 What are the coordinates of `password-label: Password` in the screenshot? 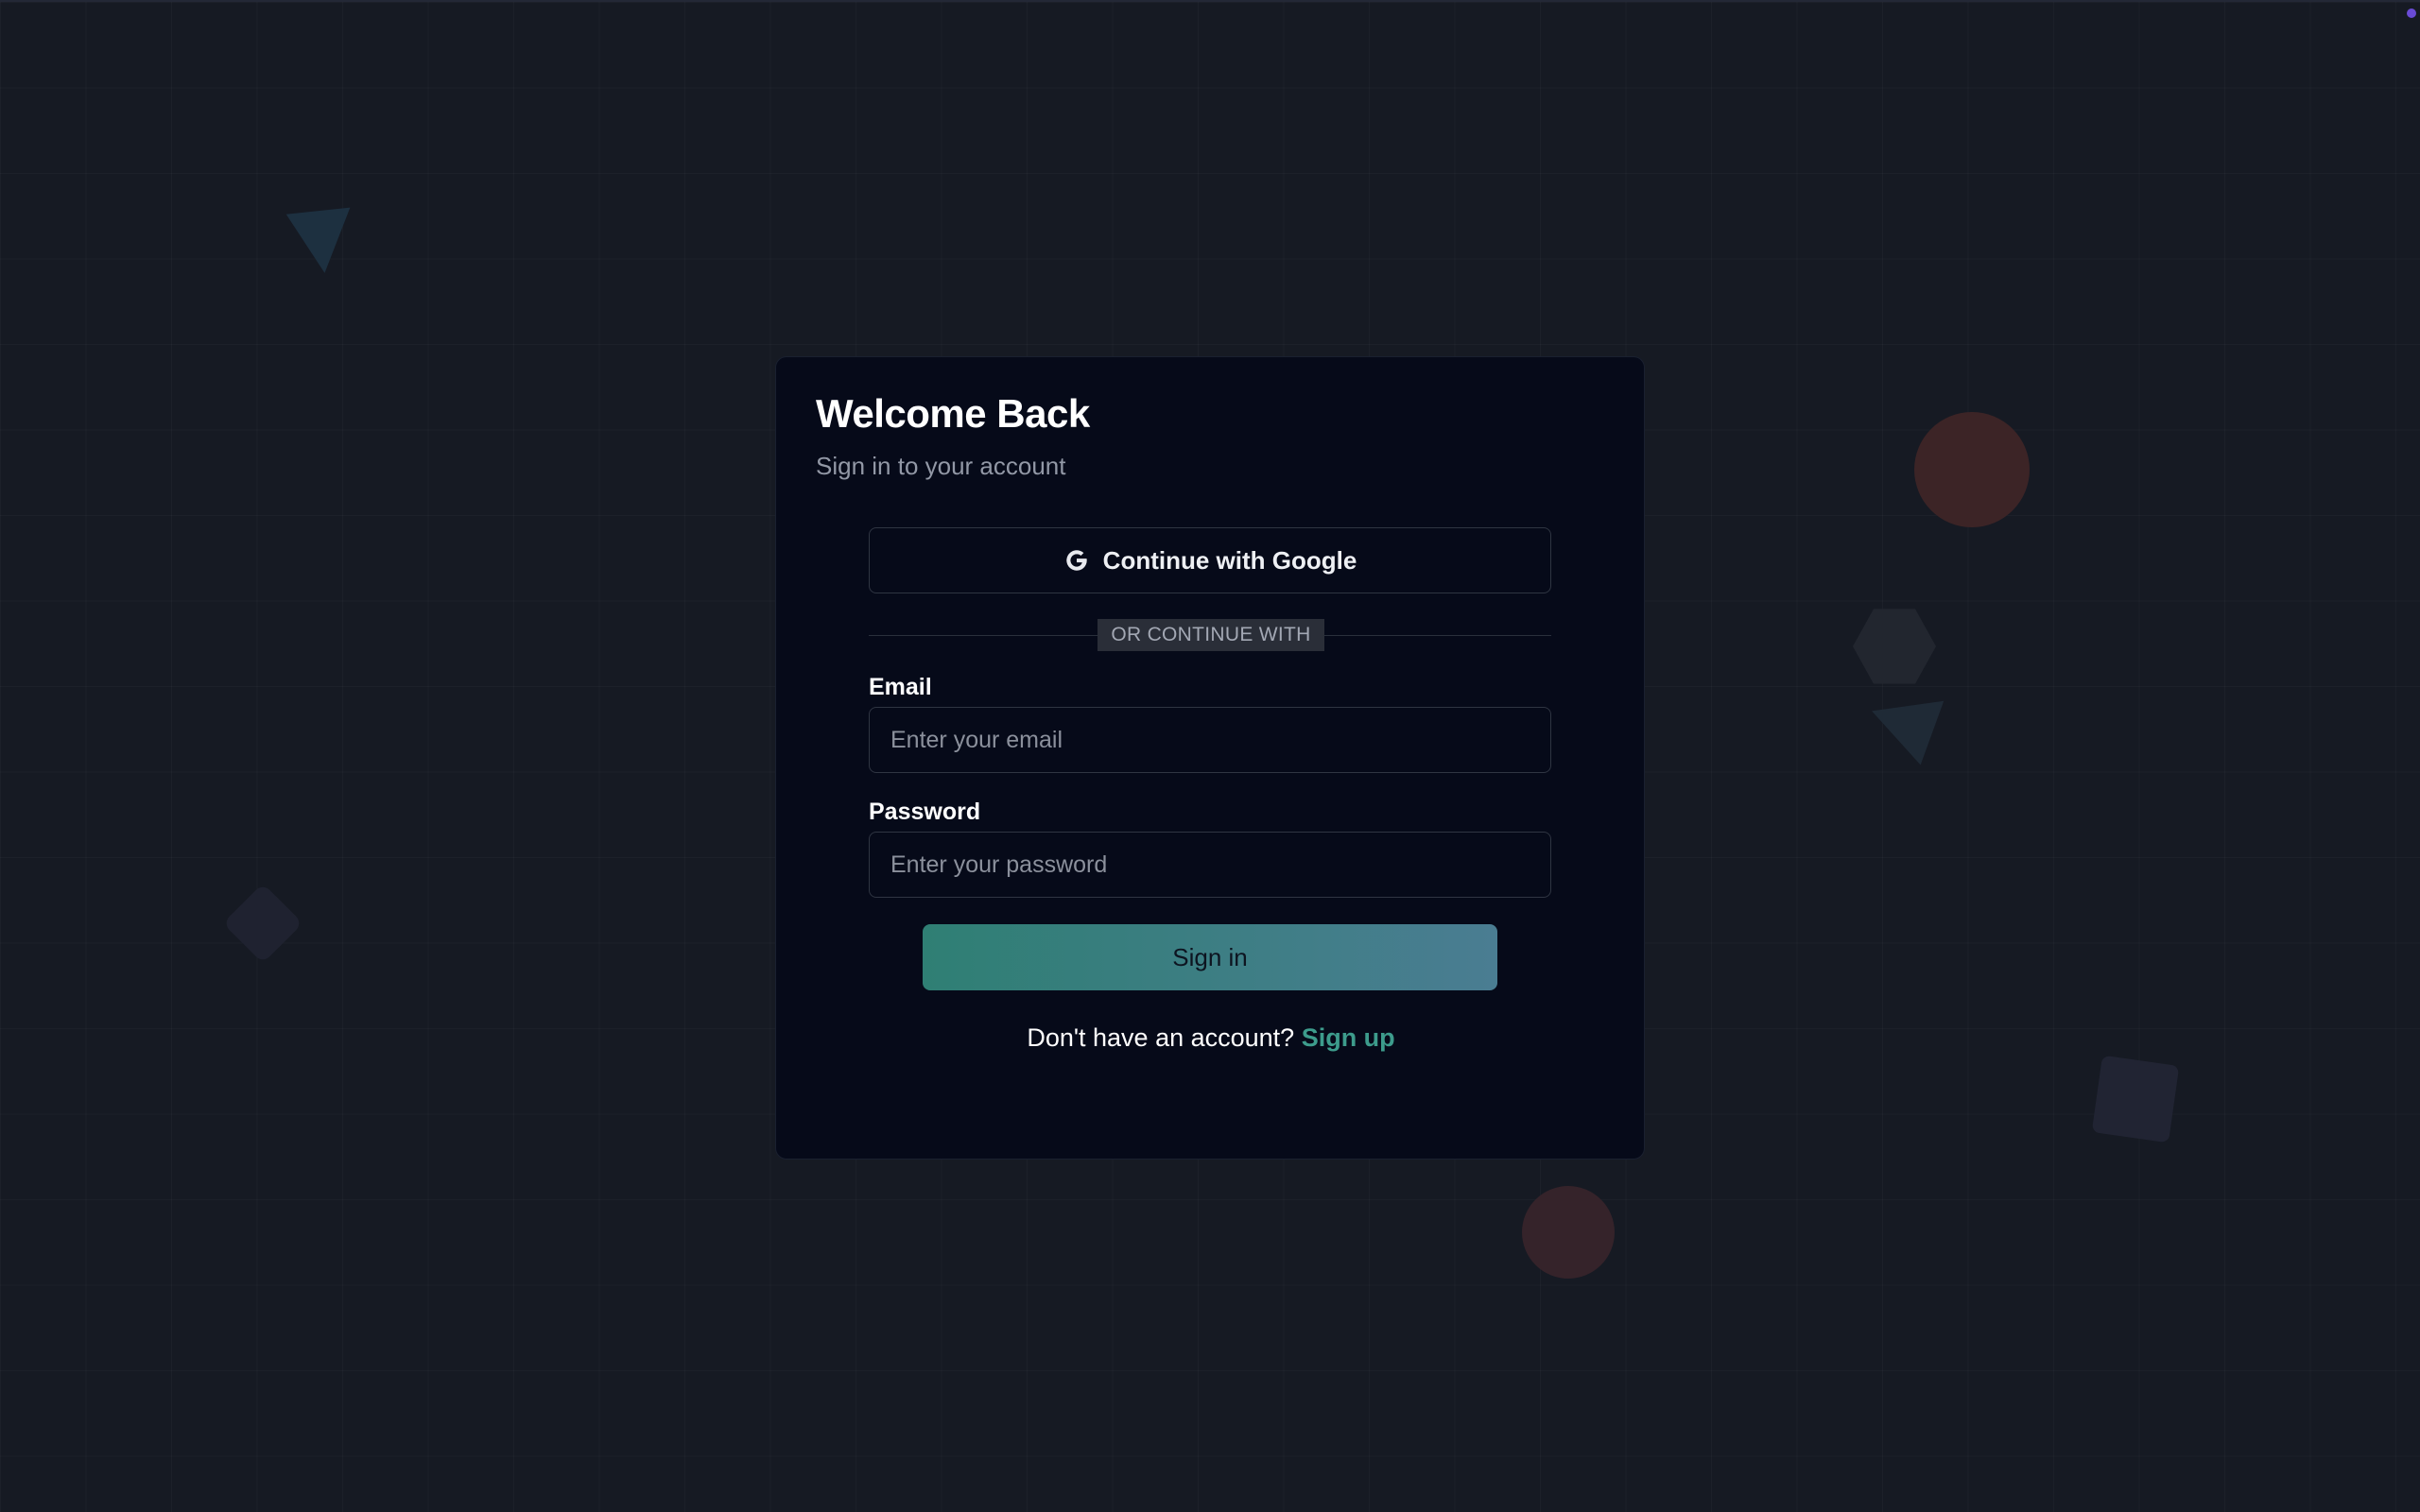 It's located at (925, 812).